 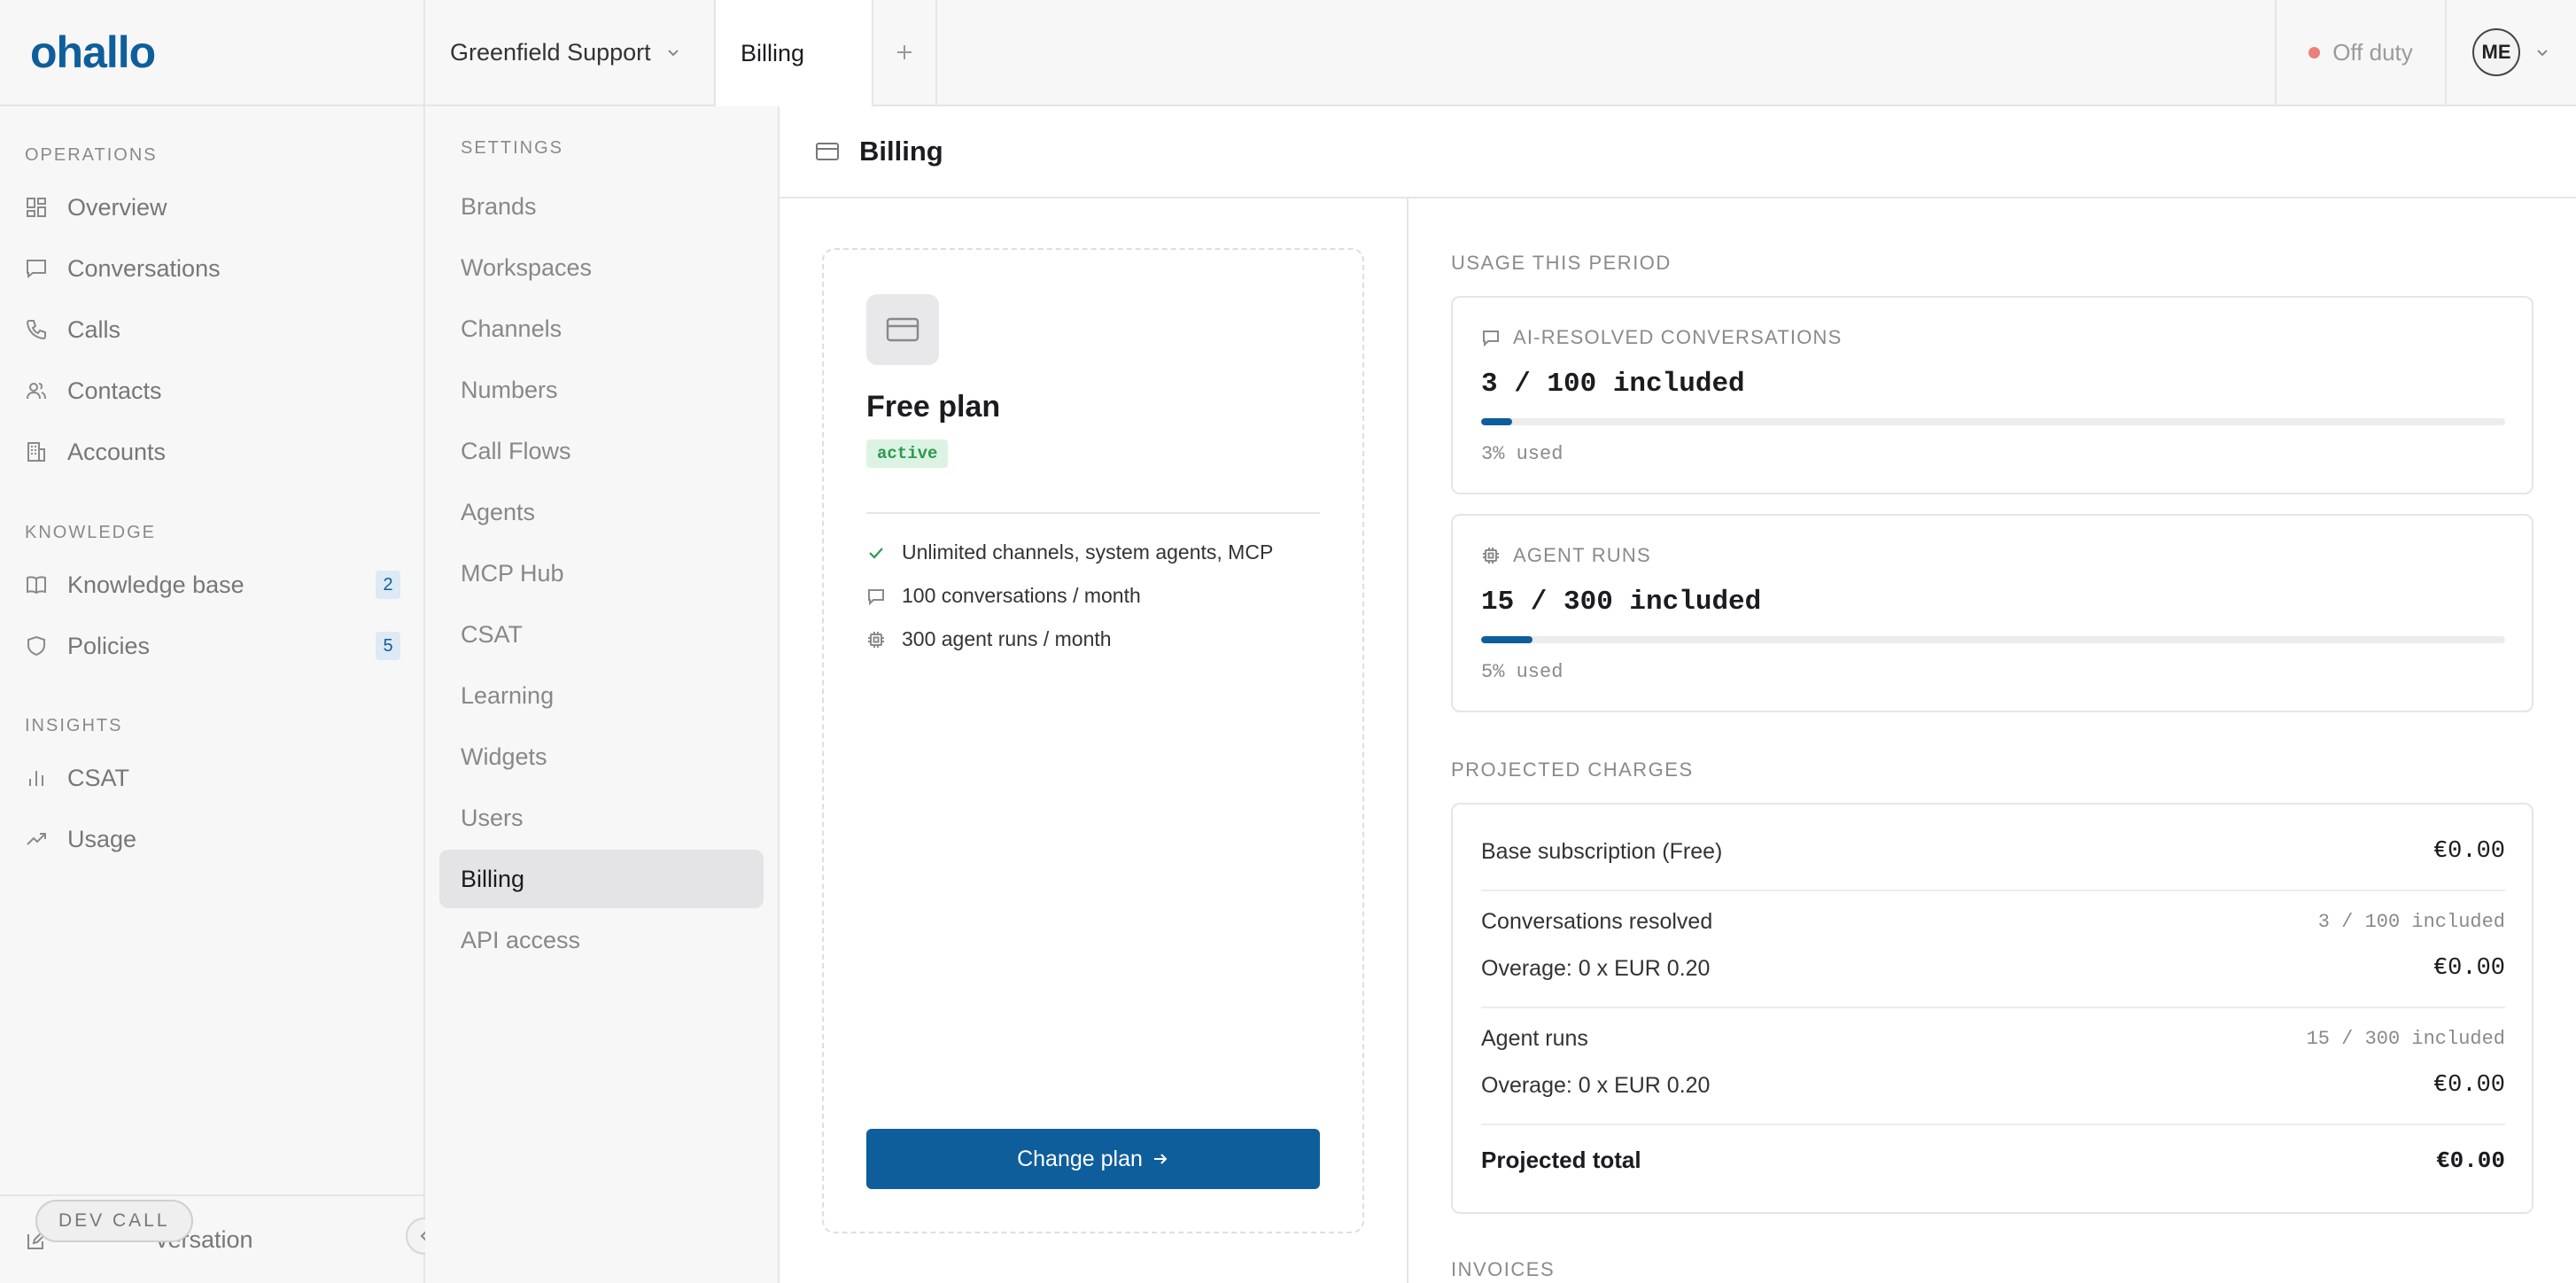 What do you see at coordinates (601, 818) in the screenshot?
I see `settings-item-users: Users` at bounding box center [601, 818].